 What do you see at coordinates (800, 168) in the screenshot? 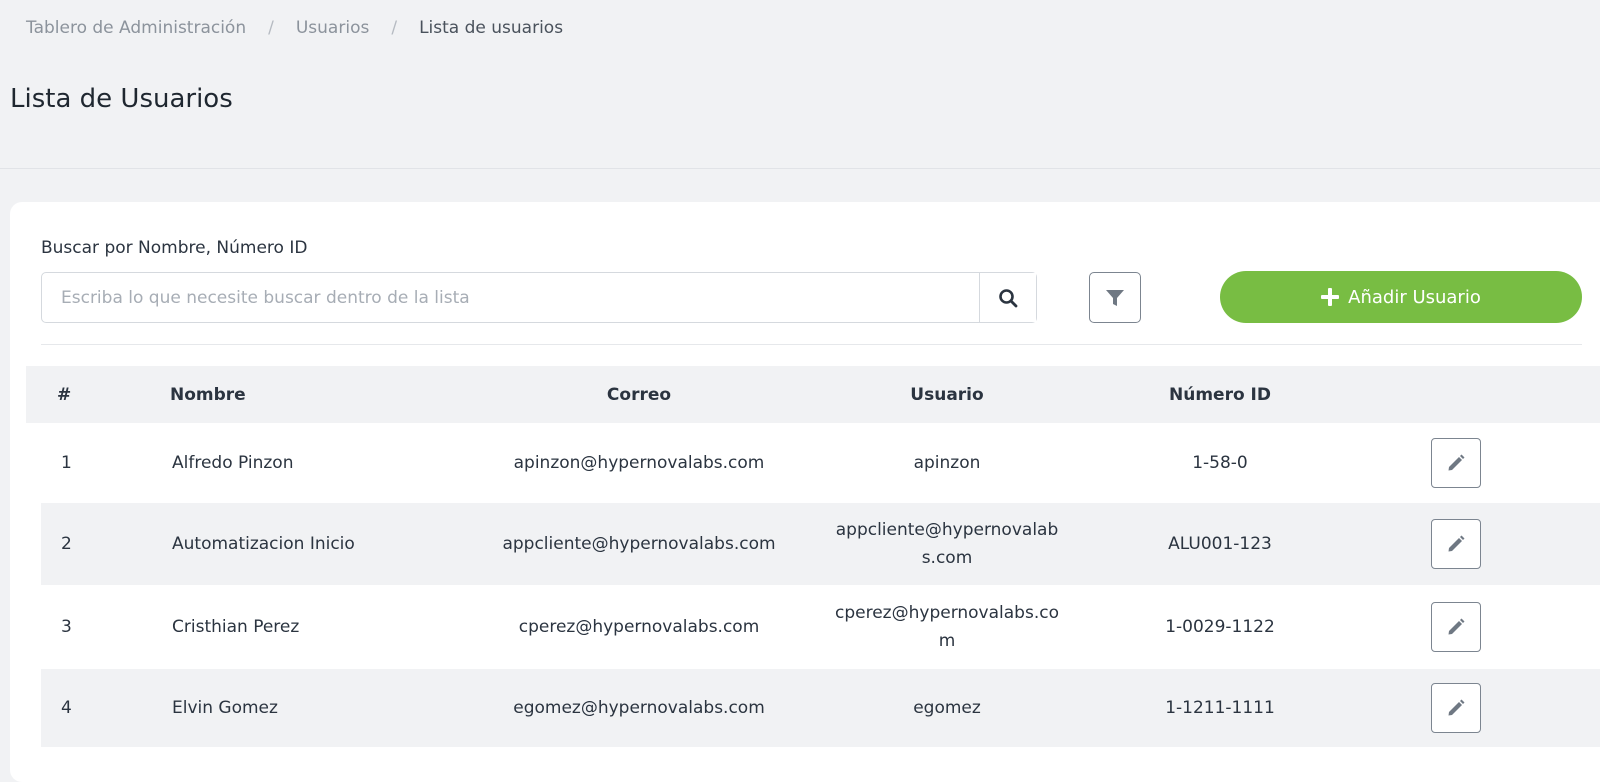
I see `header-divider` at bounding box center [800, 168].